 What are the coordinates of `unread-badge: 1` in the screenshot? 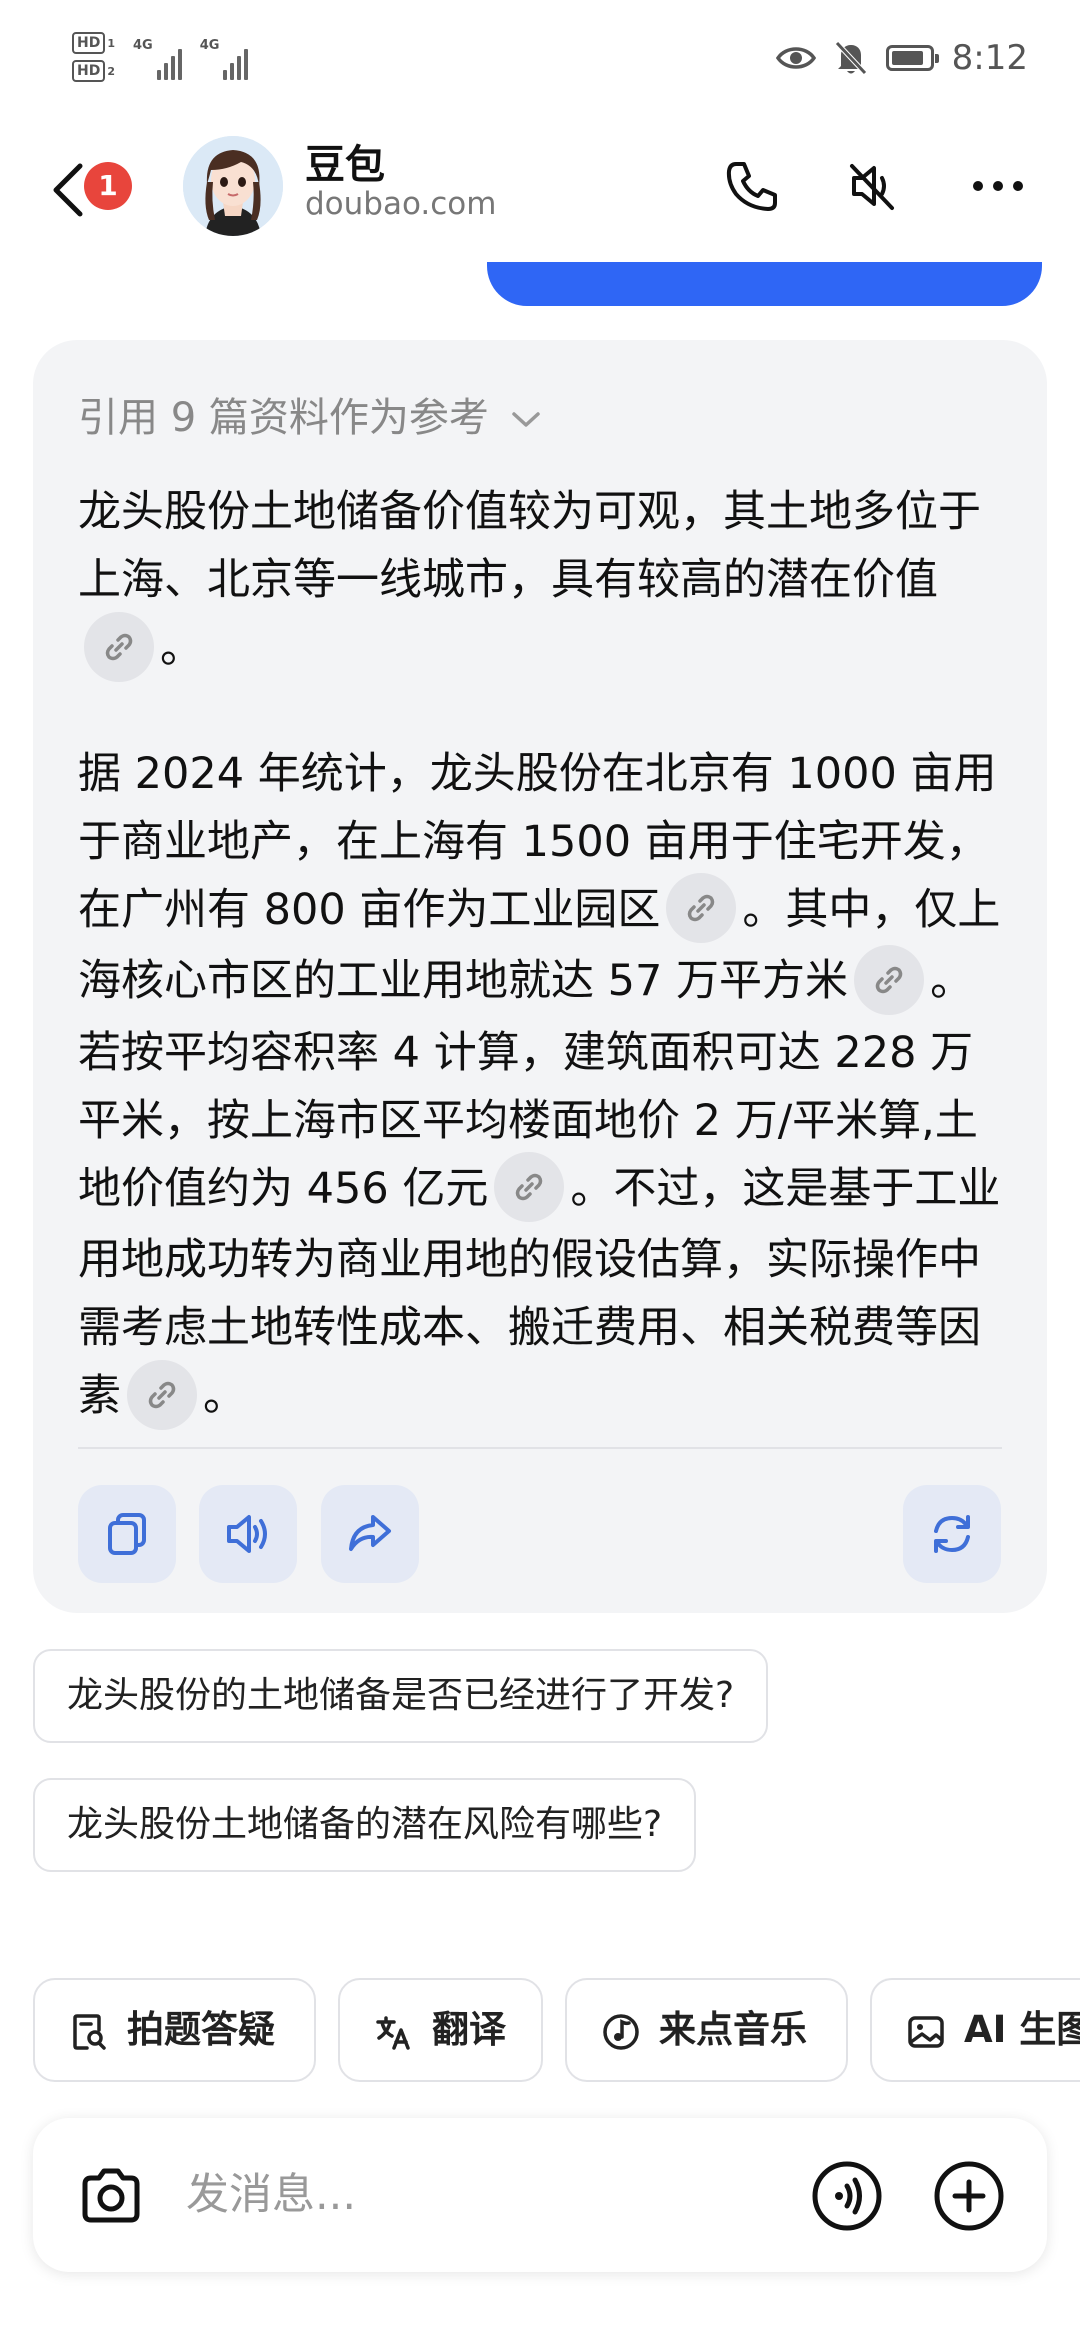 It's located at (108, 186).